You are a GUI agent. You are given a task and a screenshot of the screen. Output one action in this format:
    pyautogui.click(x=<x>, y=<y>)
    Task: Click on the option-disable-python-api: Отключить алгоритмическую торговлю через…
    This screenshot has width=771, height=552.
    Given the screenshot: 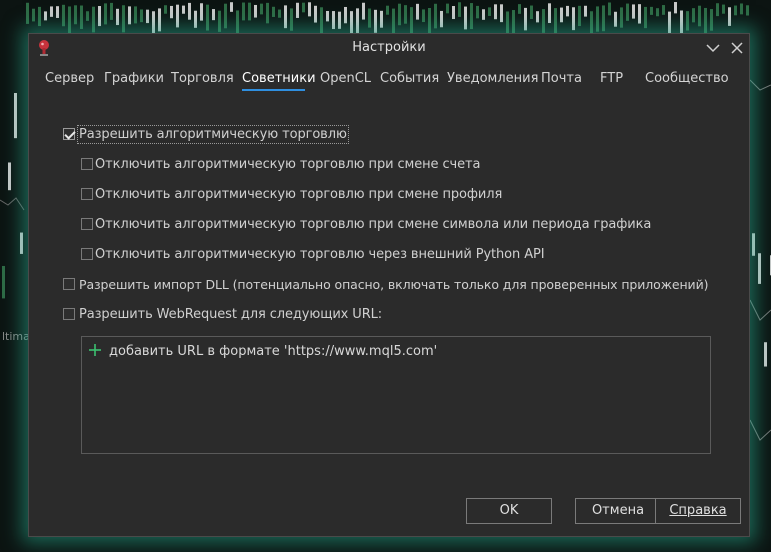 What is the action you would take?
    pyautogui.click(x=313, y=256)
    